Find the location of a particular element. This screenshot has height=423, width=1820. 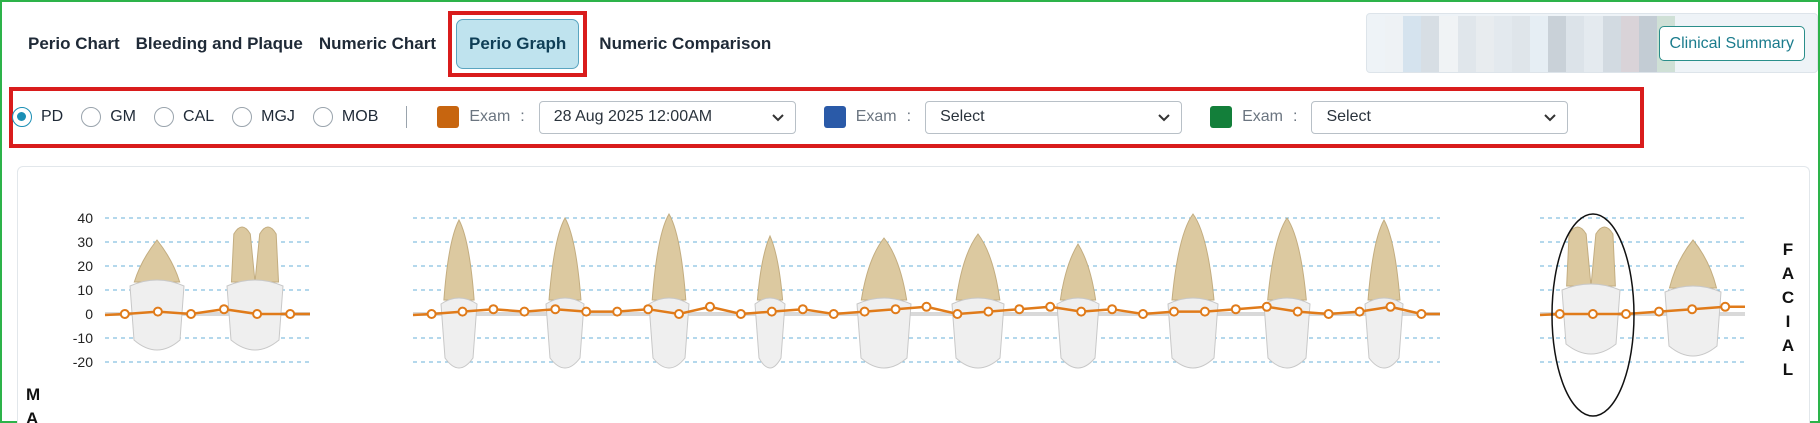

facial-letter: C is located at coordinates (1788, 297).